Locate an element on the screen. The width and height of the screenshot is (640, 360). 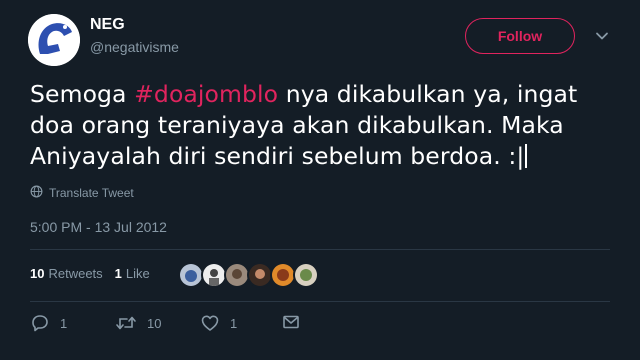
reply-icon is located at coordinates (40, 323).